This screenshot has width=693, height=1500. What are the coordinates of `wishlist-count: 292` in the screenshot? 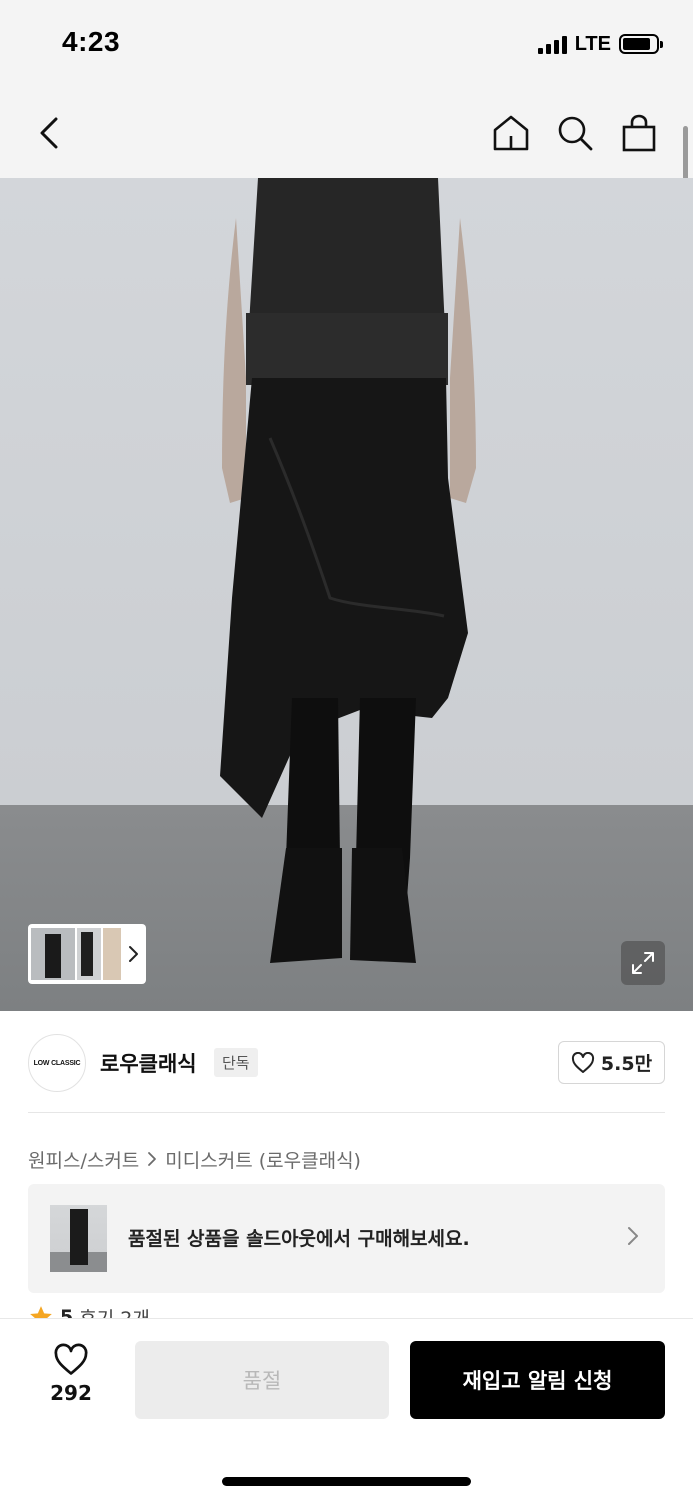 It's located at (71, 1393).